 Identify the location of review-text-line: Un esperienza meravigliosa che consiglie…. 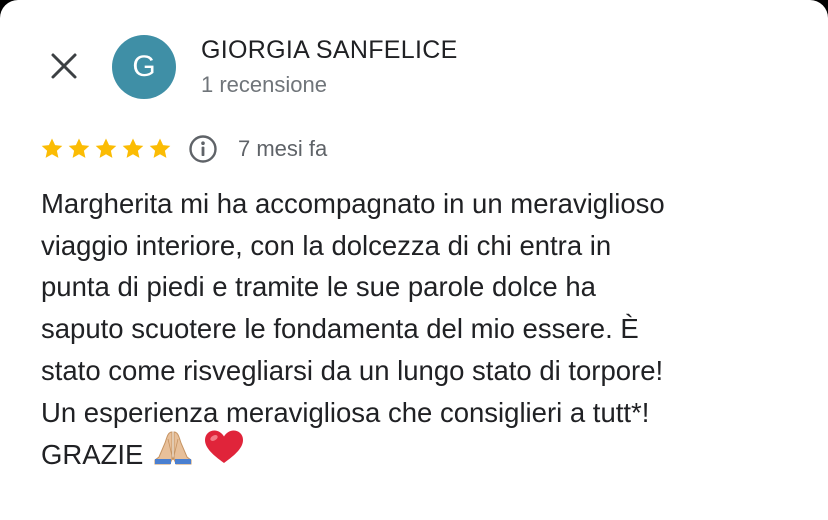
(345, 412).